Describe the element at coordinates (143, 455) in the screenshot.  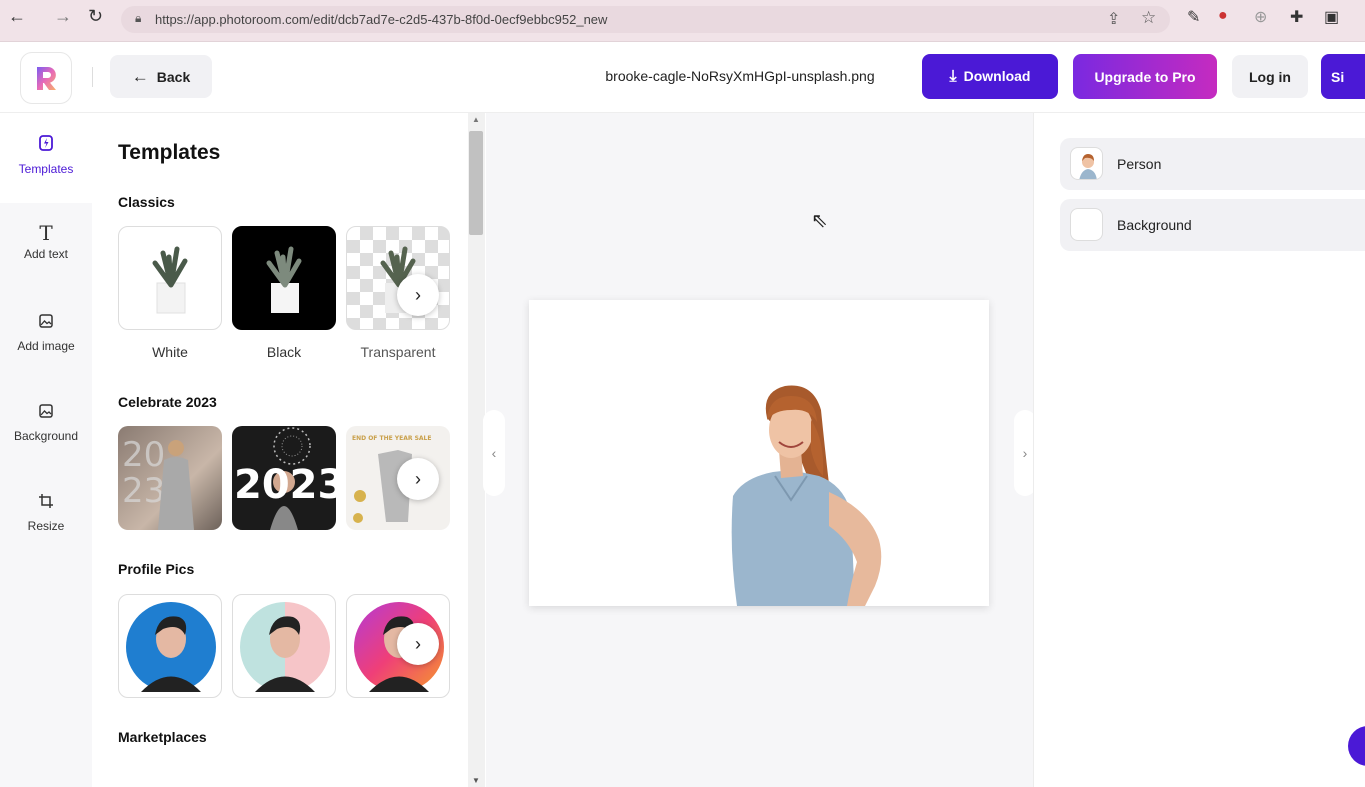
I see `svg-text: 20` at that location.